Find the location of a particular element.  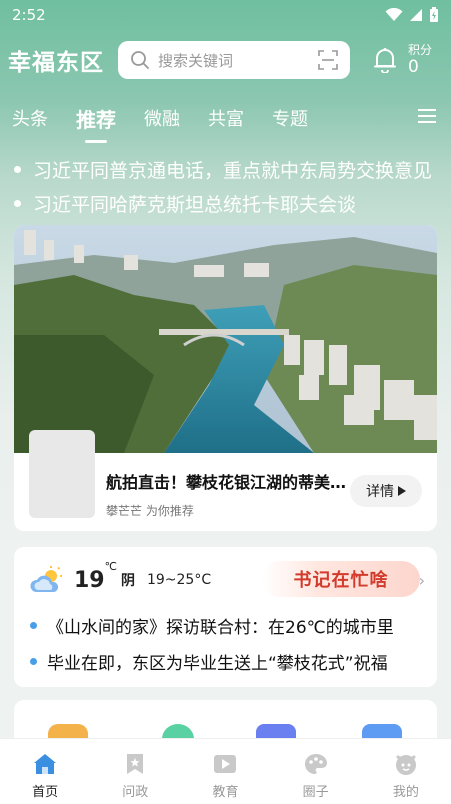

status-time: 2:52 is located at coordinates (29, 15).